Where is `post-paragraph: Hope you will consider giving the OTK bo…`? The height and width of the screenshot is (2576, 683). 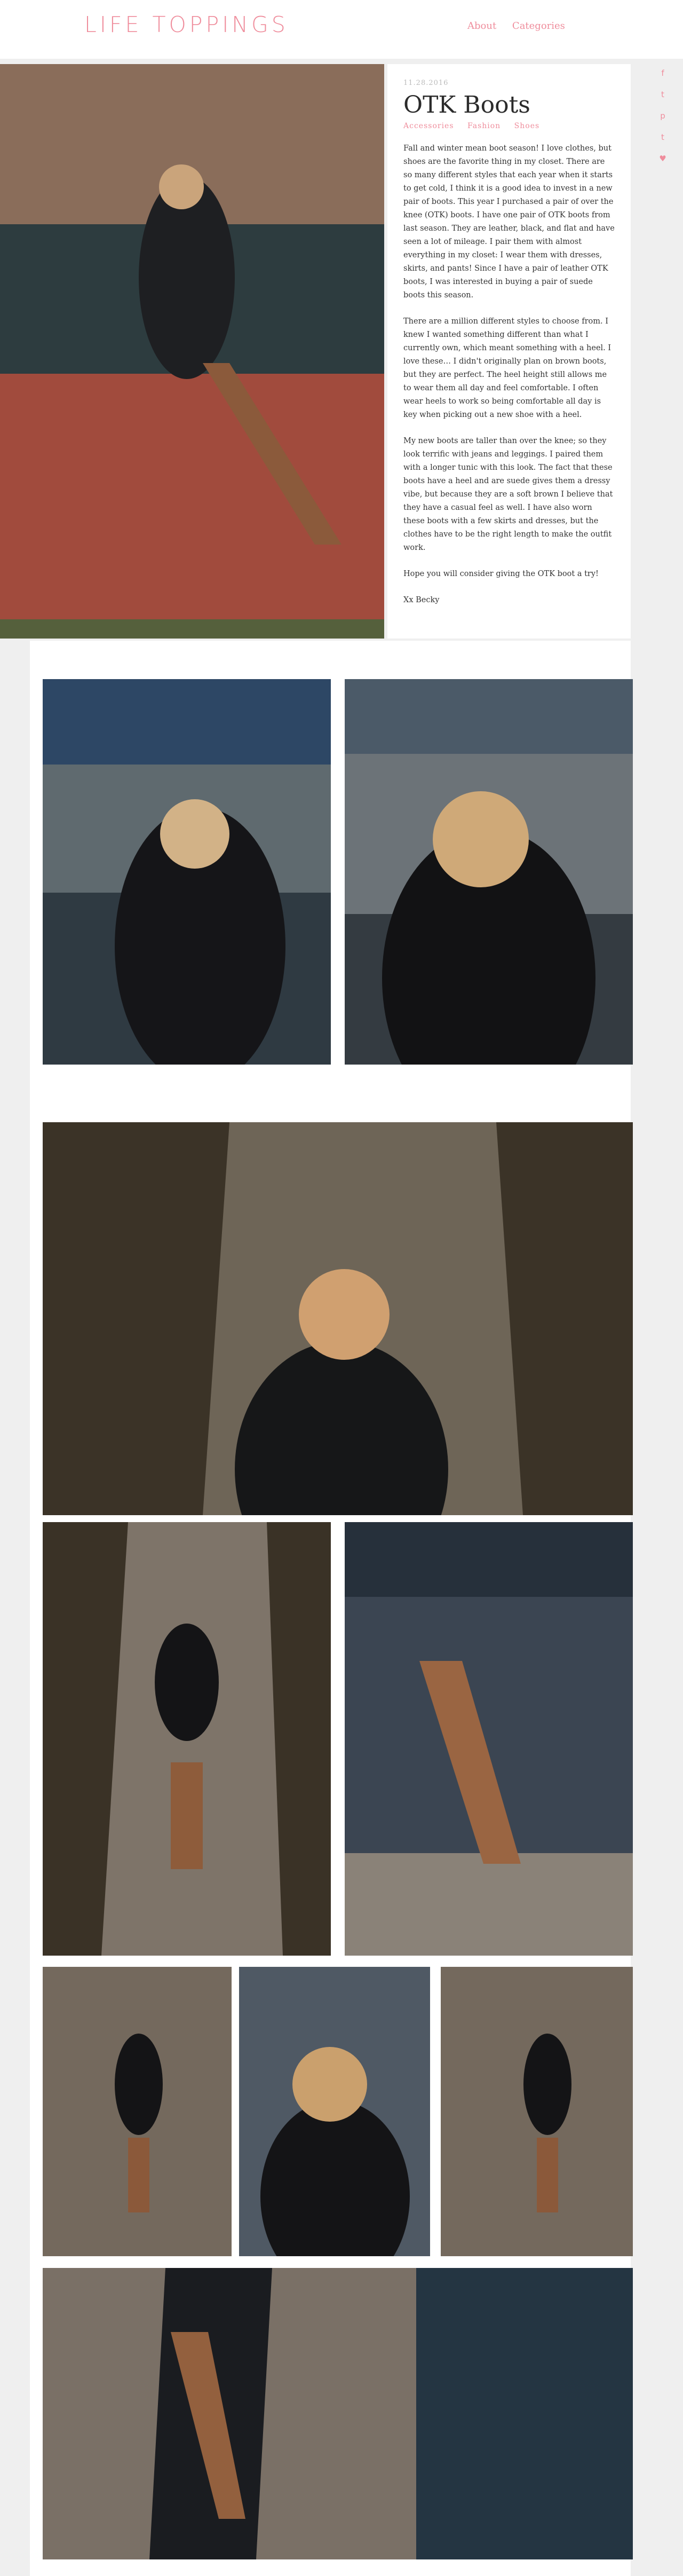 post-paragraph: Hope you will consider giving the OTK bo… is located at coordinates (501, 574).